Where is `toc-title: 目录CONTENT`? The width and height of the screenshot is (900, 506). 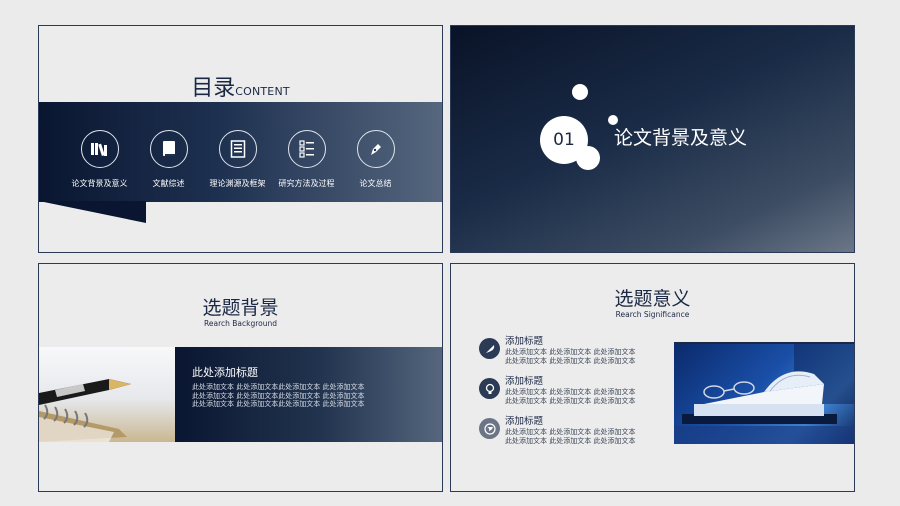 toc-title: 目录CONTENT is located at coordinates (240, 86).